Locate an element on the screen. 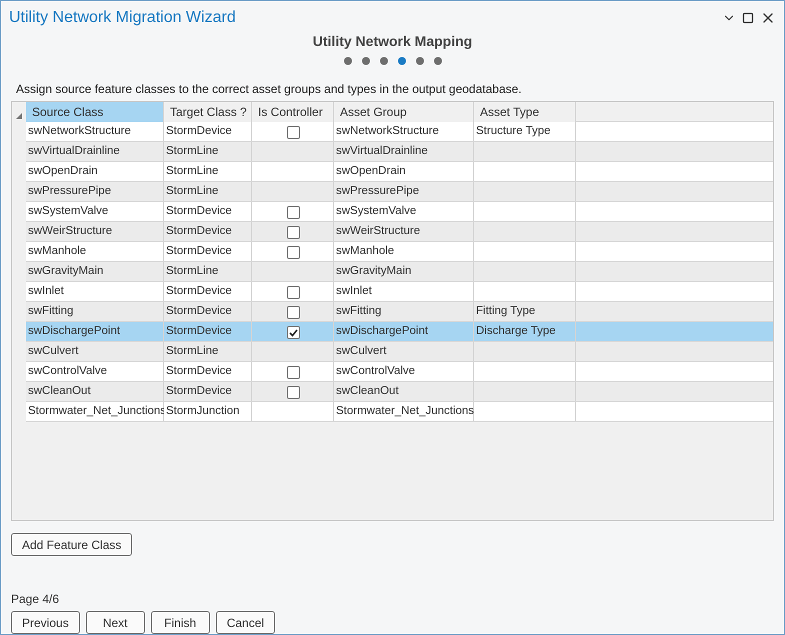 Image resolution: width=785 pixels, height=635 pixels. instructions-text: Assign source feature classes to the correct asset groups and types in the output geodatabase. is located at coordinates (269, 89).